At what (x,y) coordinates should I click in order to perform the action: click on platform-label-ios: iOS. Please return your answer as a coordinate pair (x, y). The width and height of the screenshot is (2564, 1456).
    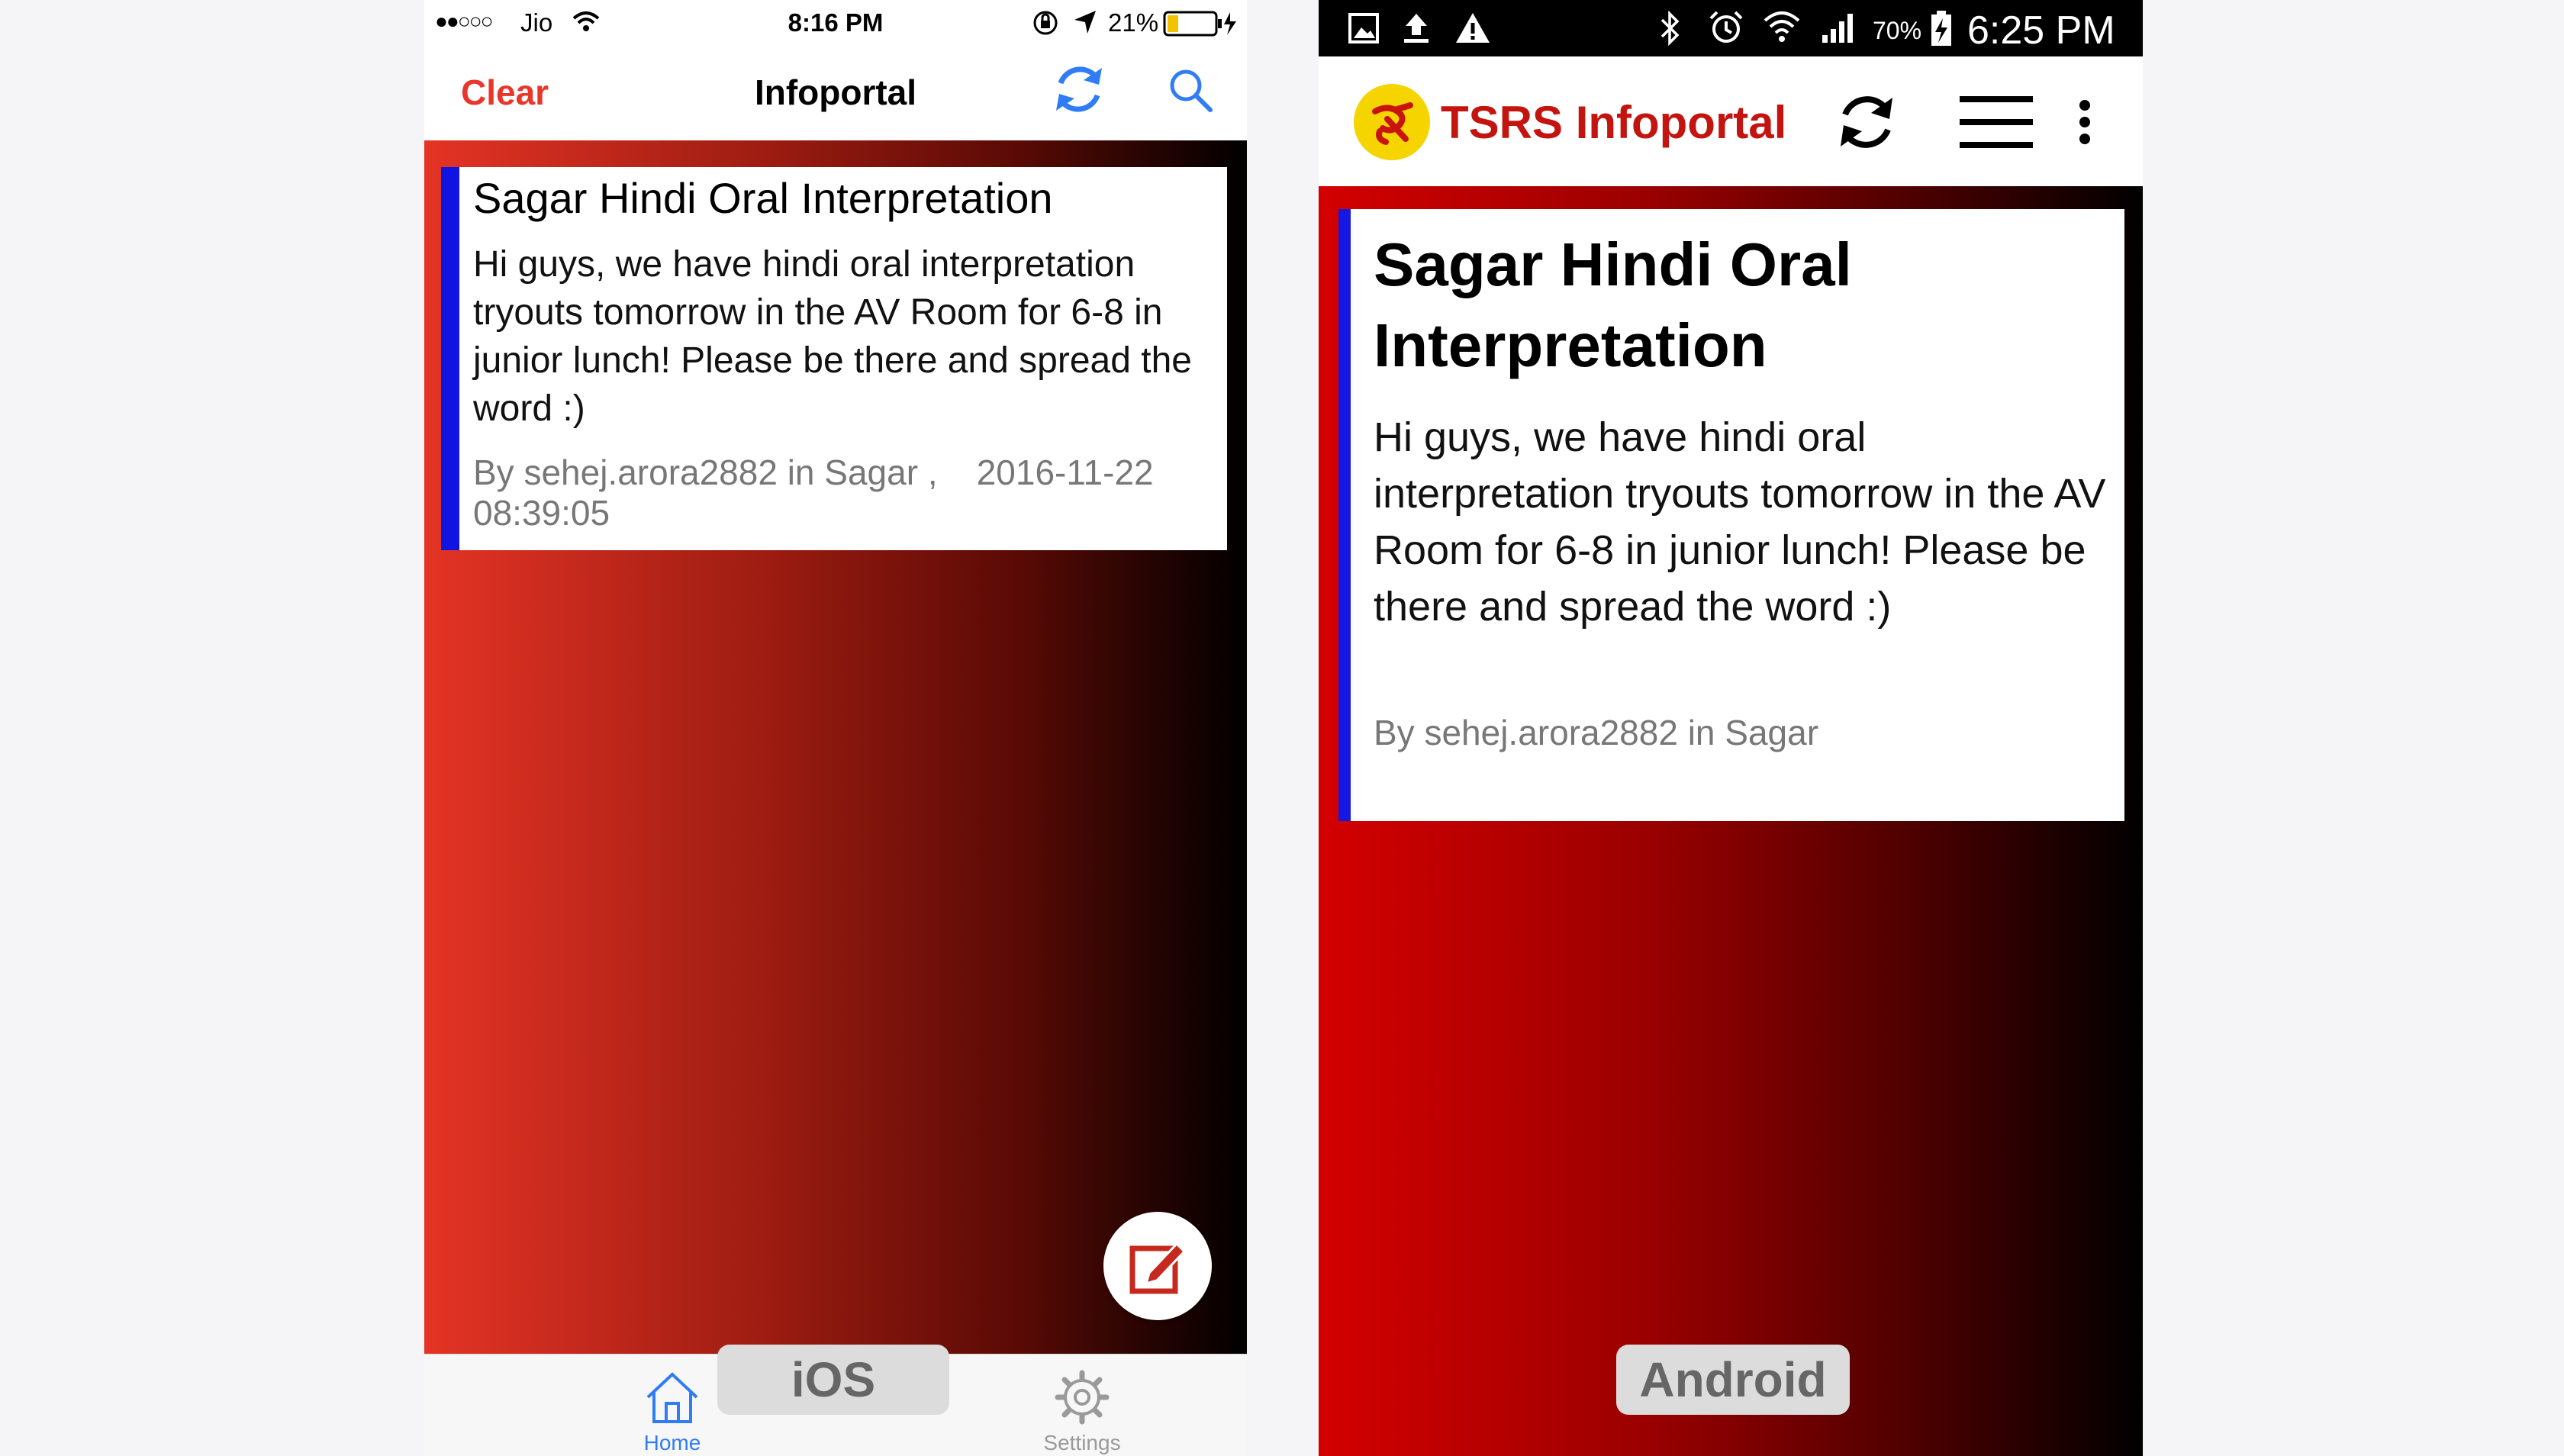
    Looking at the image, I should click on (833, 1380).